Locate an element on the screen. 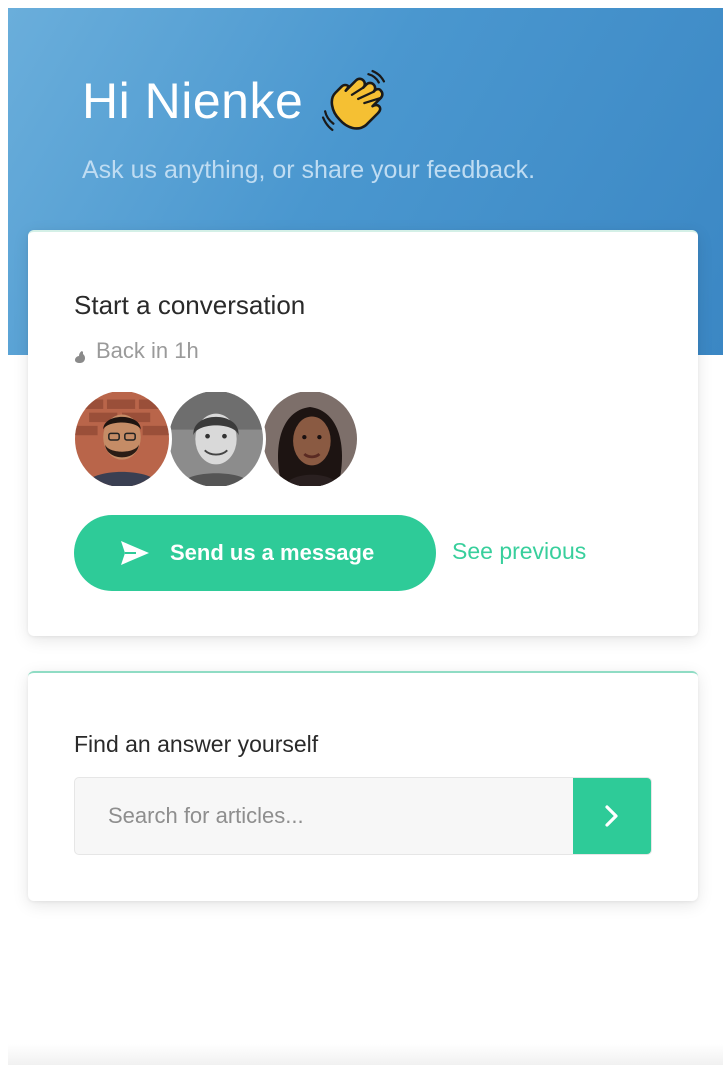  send-message-button: Send us a message is located at coordinates (255, 553).